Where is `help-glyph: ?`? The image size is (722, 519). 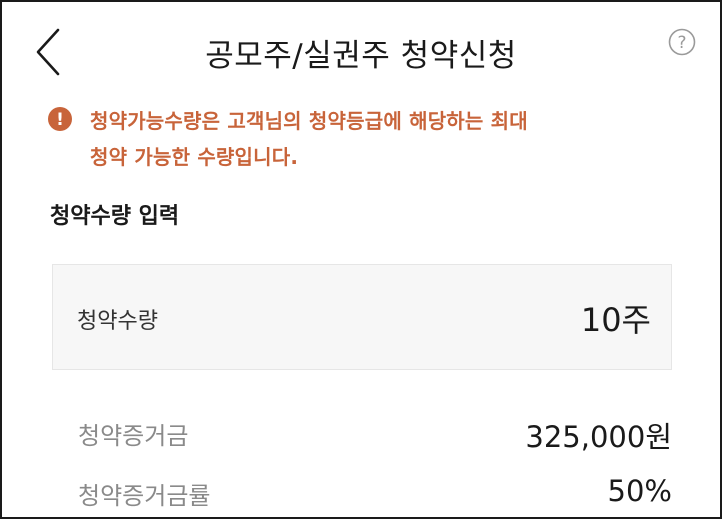
help-glyph: ? is located at coordinates (681, 43).